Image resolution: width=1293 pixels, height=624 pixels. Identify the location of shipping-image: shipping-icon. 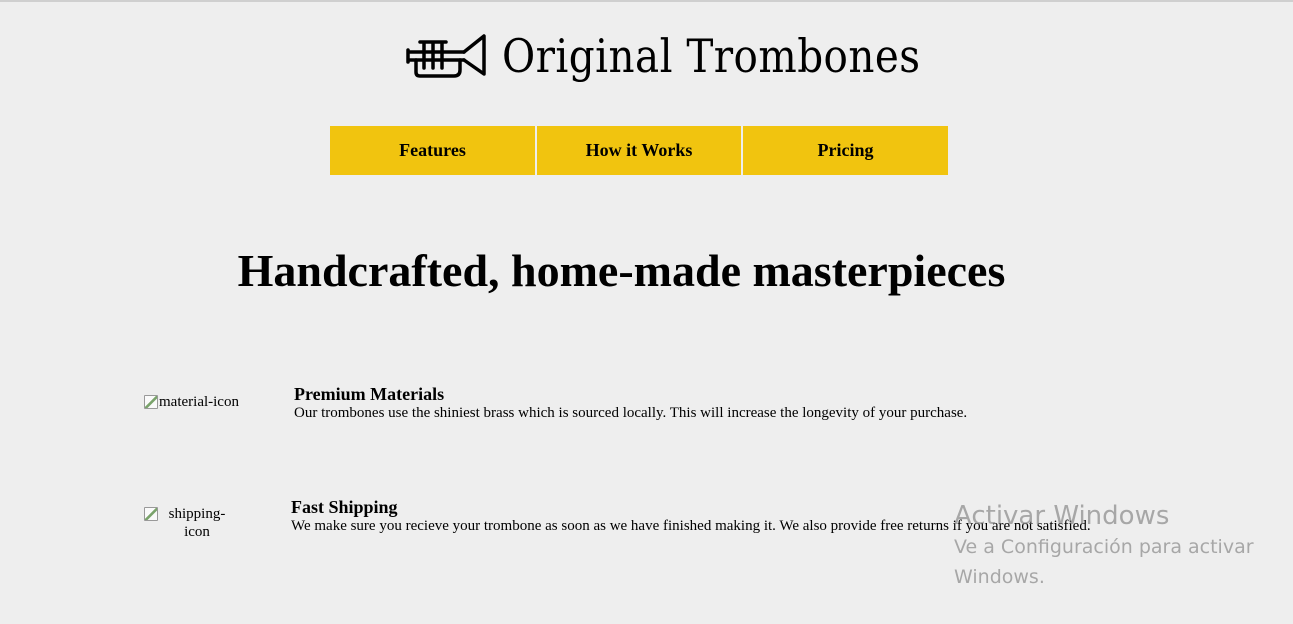
(190, 523).